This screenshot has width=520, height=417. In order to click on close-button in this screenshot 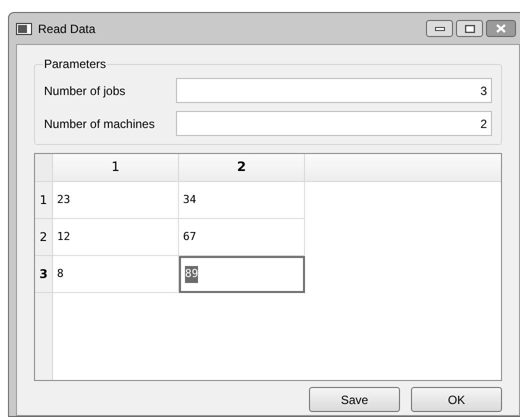, I will do `click(501, 28)`.